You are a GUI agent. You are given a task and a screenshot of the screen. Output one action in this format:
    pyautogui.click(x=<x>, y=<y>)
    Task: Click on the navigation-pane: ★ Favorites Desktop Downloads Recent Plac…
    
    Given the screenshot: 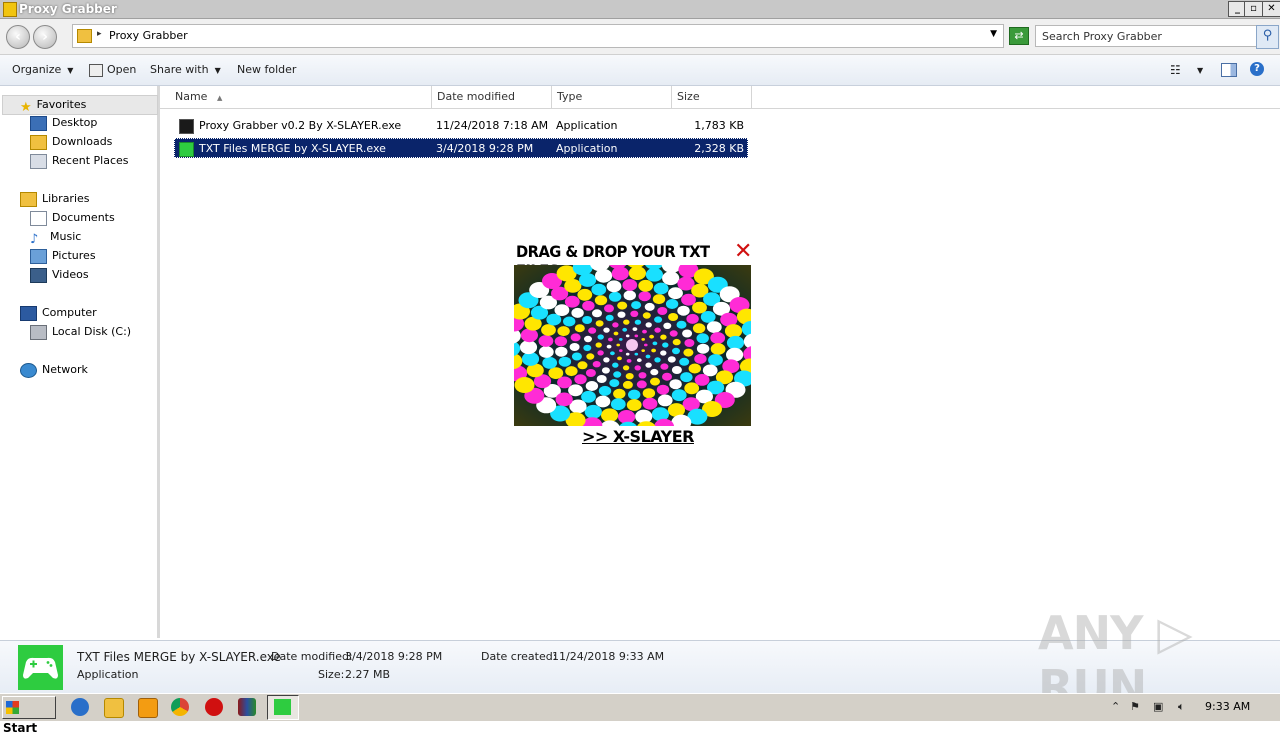 What is the action you would take?
    pyautogui.click(x=80, y=362)
    